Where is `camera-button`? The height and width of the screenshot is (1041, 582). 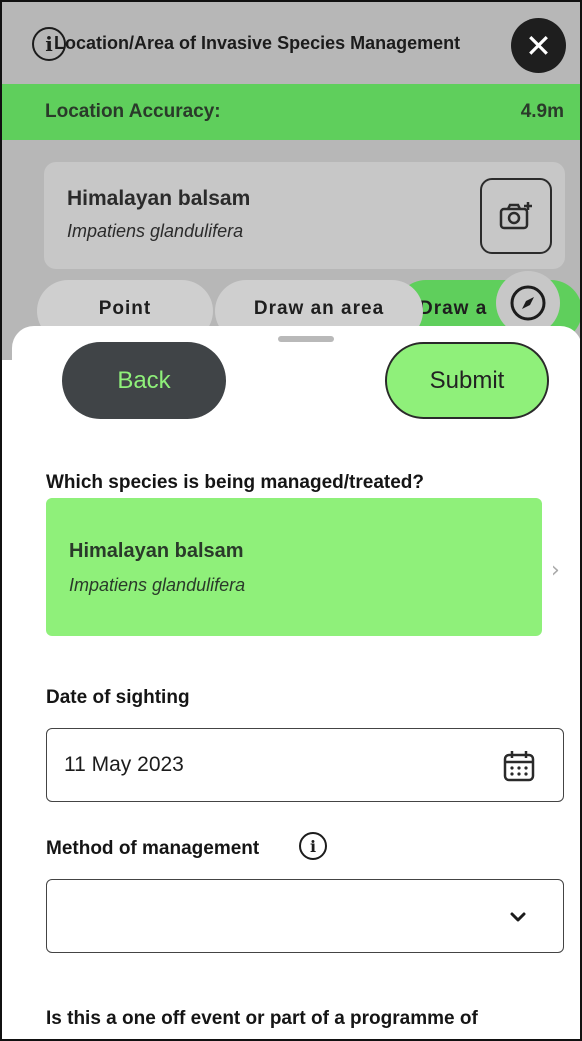
camera-button is located at coordinates (516, 216).